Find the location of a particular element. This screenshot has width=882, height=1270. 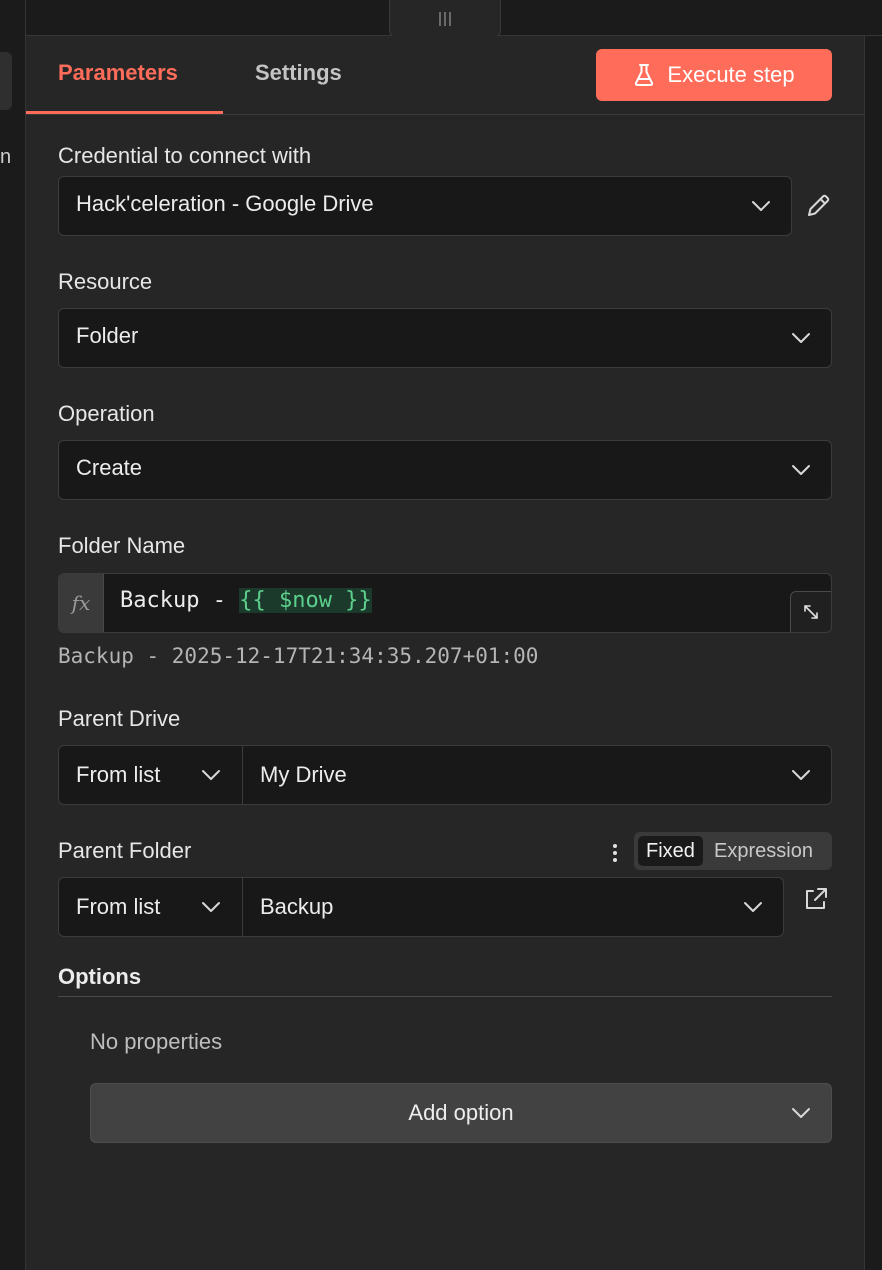

operation-select: Create is located at coordinates (445, 470).